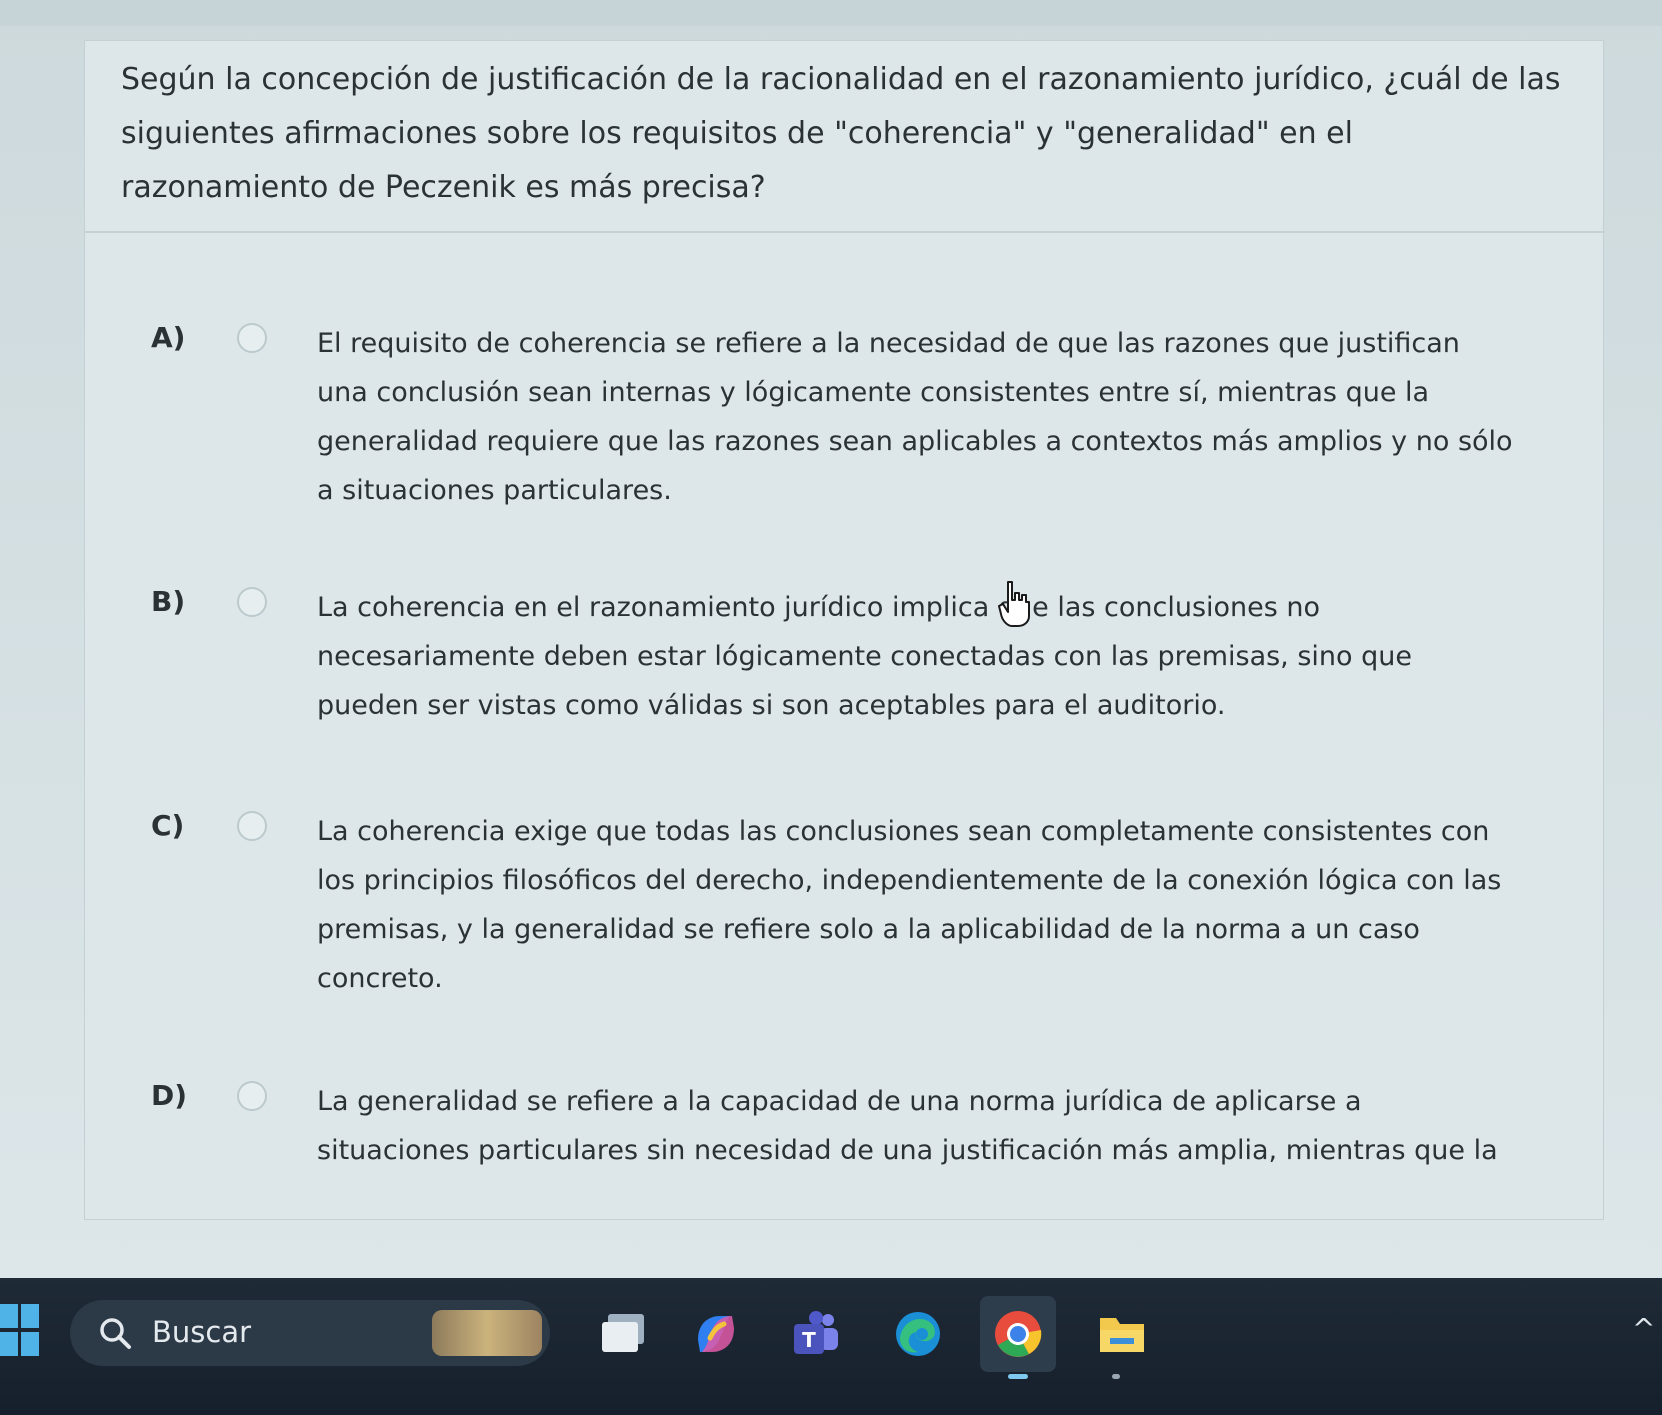 The width and height of the screenshot is (1662, 1415). I want to click on edge-icon, so click(918, 1334).